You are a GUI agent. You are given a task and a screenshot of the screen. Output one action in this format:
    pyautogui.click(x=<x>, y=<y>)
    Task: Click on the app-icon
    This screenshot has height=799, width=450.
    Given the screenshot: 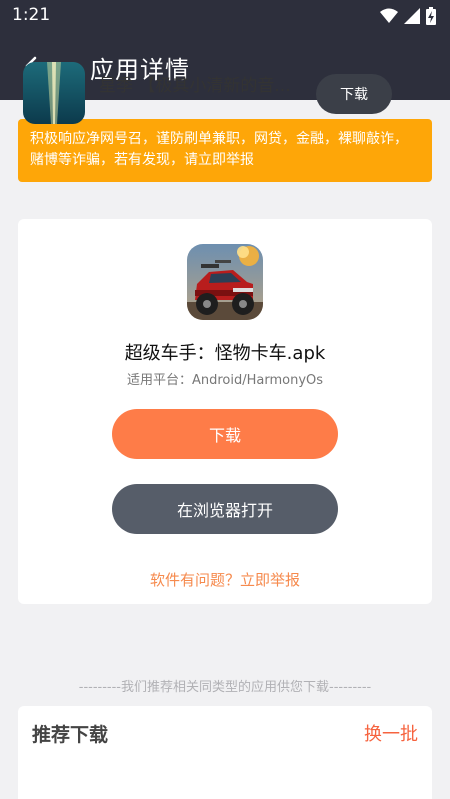 What is the action you would take?
    pyautogui.click(x=225, y=282)
    